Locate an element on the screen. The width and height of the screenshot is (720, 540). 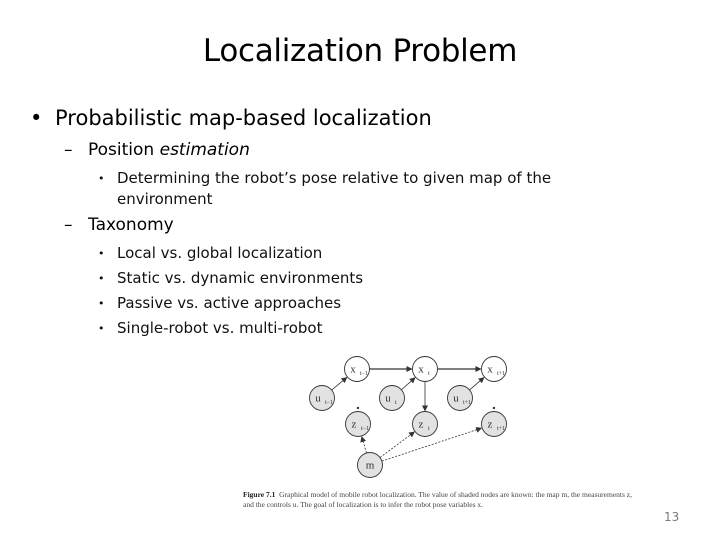
taxonomy-item: • Passive vs. active approaches is located at coordinates (367, 303).